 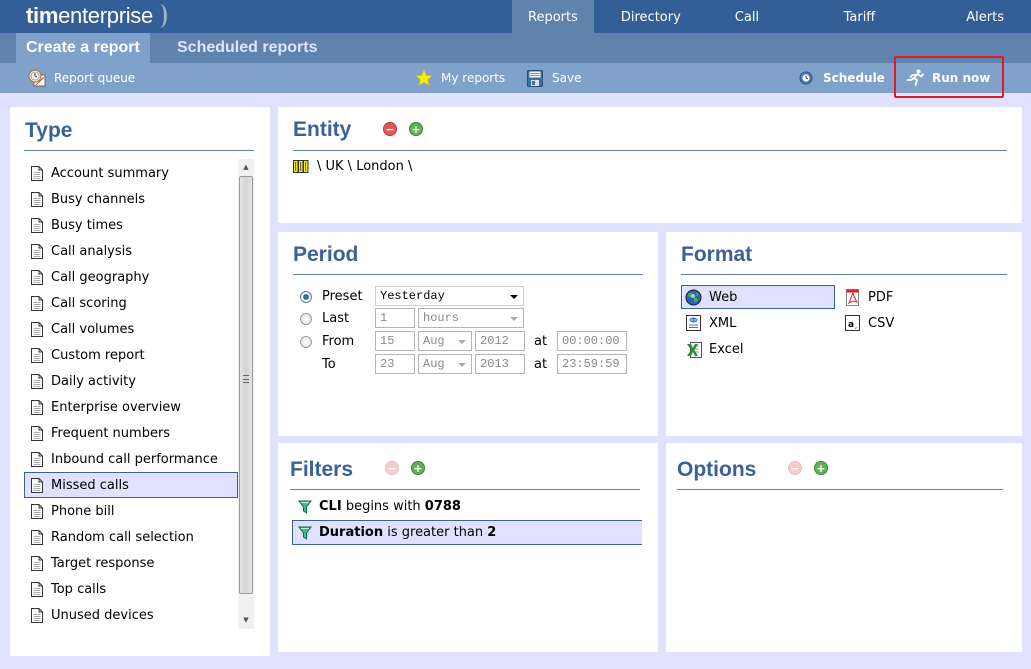 I want to click on add-option-icon: +, so click(x=821, y=468).